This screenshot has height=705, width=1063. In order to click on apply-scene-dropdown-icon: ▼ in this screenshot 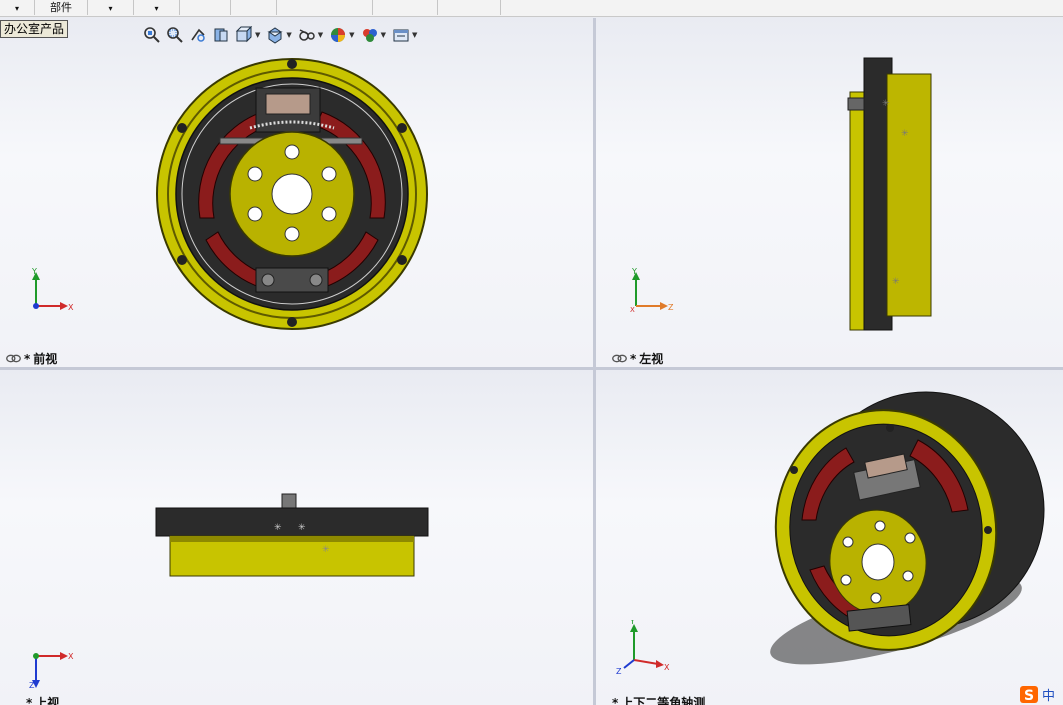, I will do `click(383, 35)`.